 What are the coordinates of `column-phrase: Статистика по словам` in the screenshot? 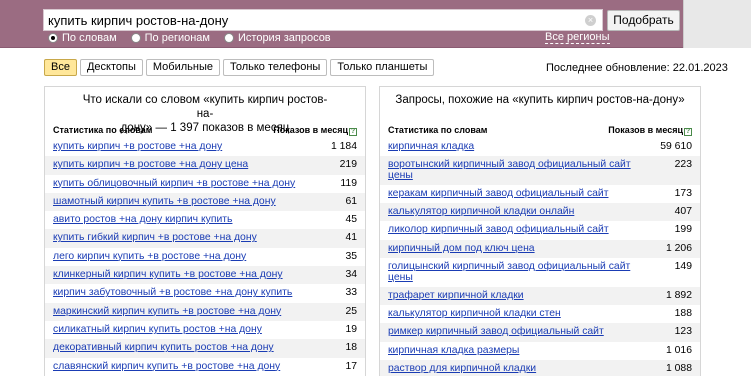 It's located at (438, 130).